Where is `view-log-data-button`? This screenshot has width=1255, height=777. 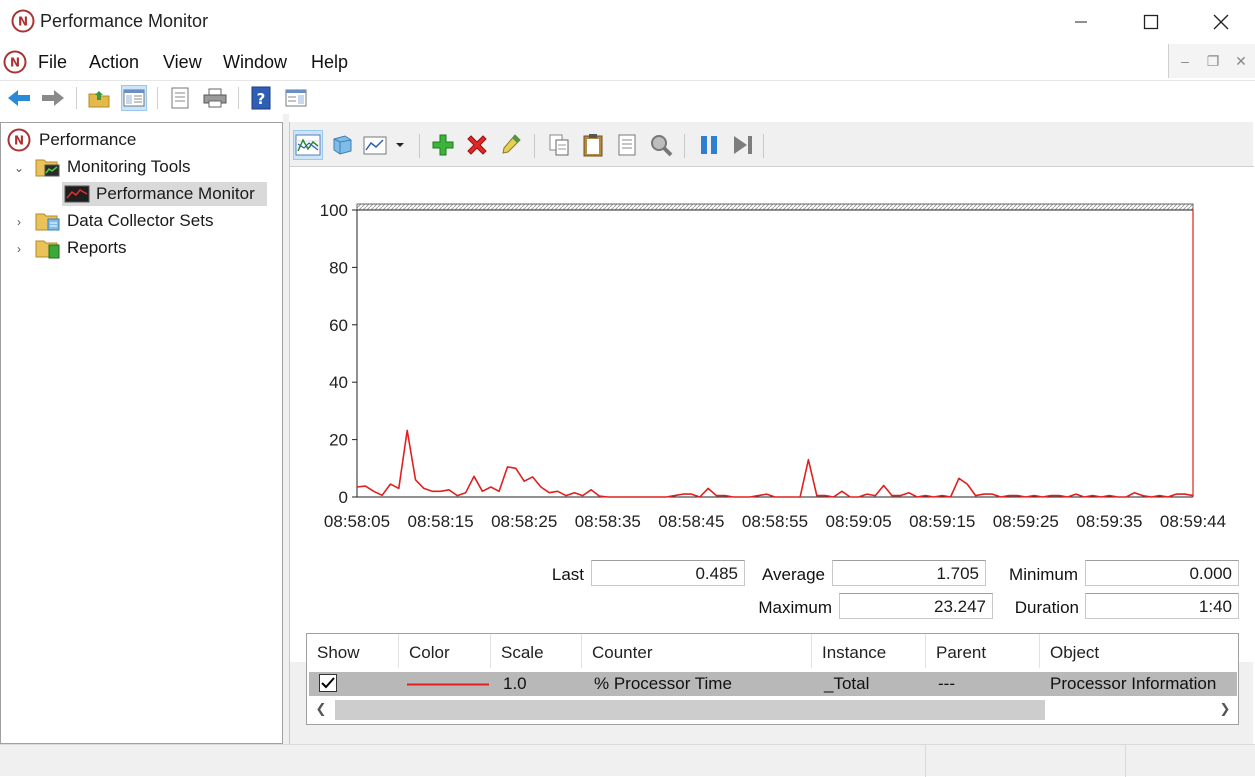 view-log-data-button is located at coordinates (342, 145).